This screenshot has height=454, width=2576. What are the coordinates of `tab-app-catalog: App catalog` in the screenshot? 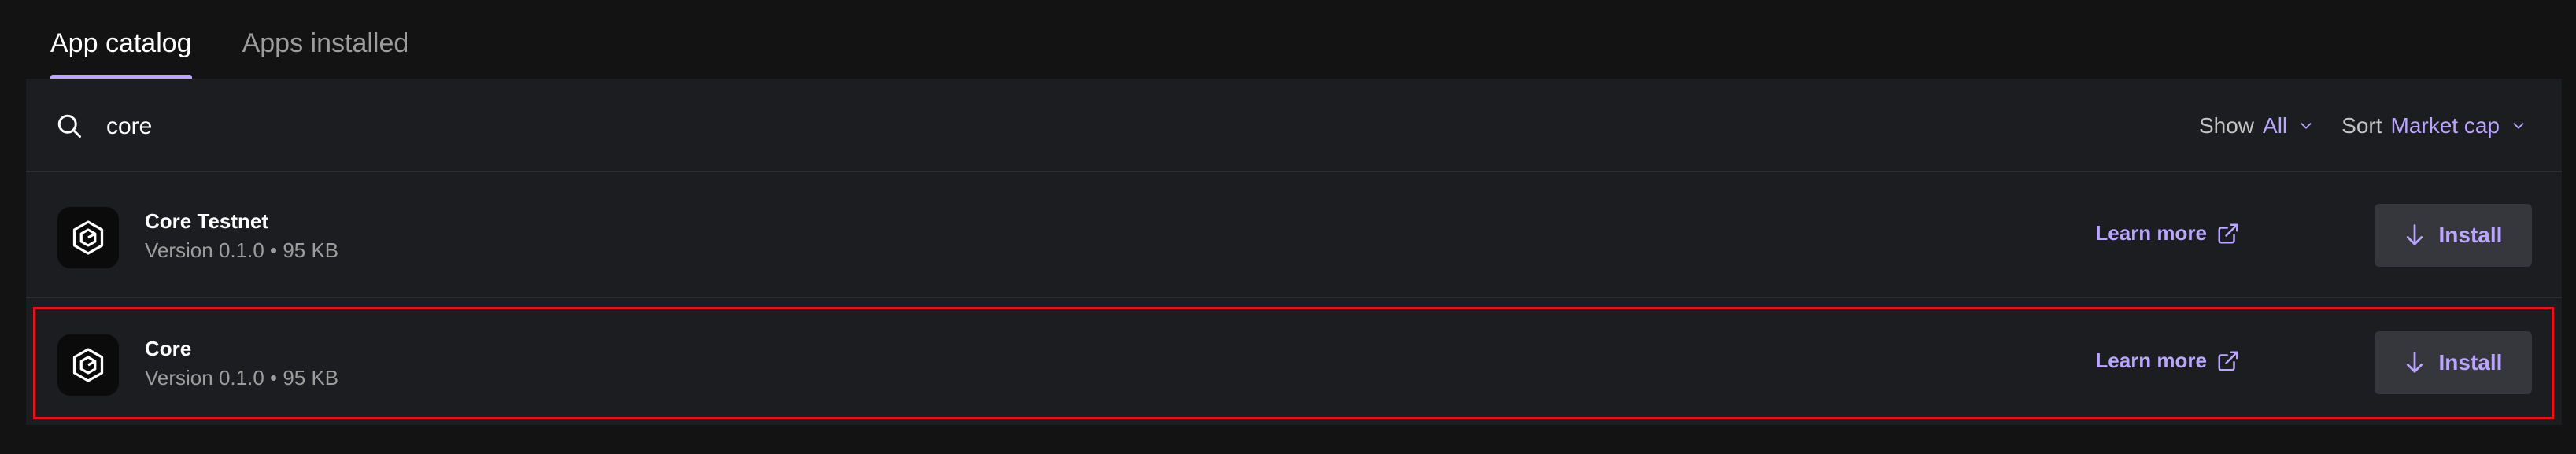 It's located at (121, 39).